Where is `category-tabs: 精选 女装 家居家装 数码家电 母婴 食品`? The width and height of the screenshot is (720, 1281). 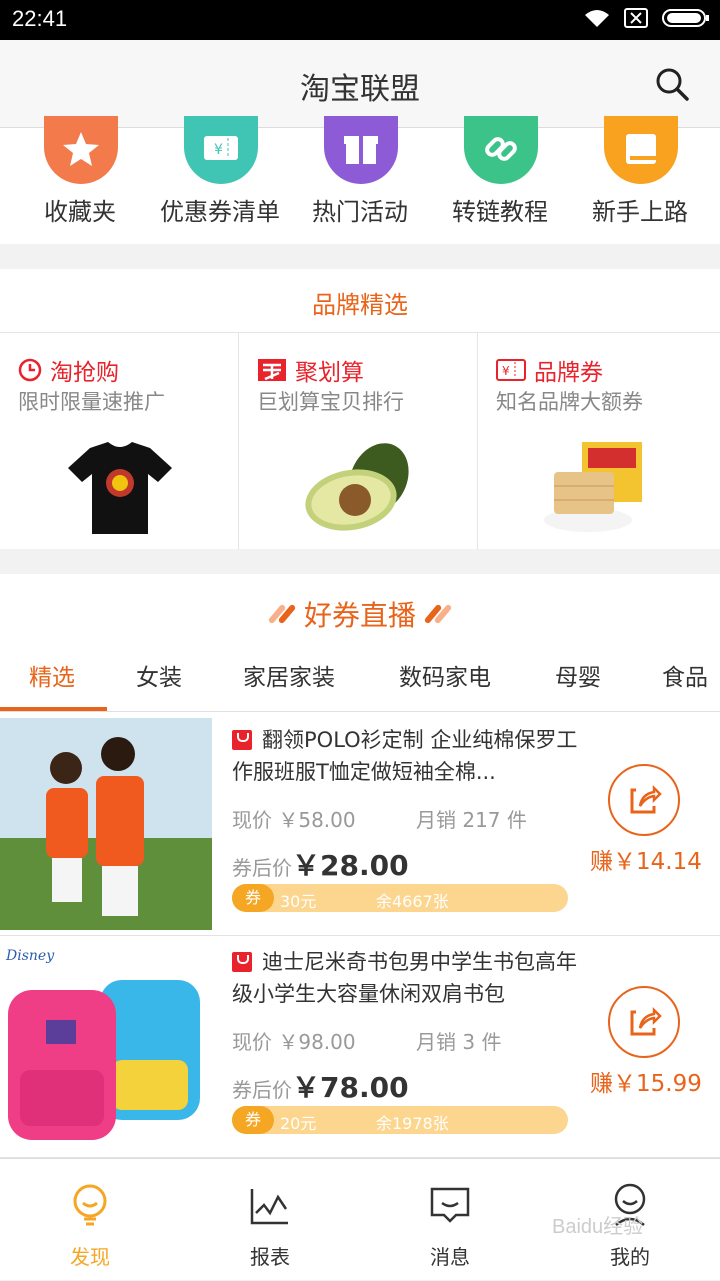 category-tabs: 精选 女装 家居家装 数码家电 母婴 食品 is located at coordinates (360, 678).